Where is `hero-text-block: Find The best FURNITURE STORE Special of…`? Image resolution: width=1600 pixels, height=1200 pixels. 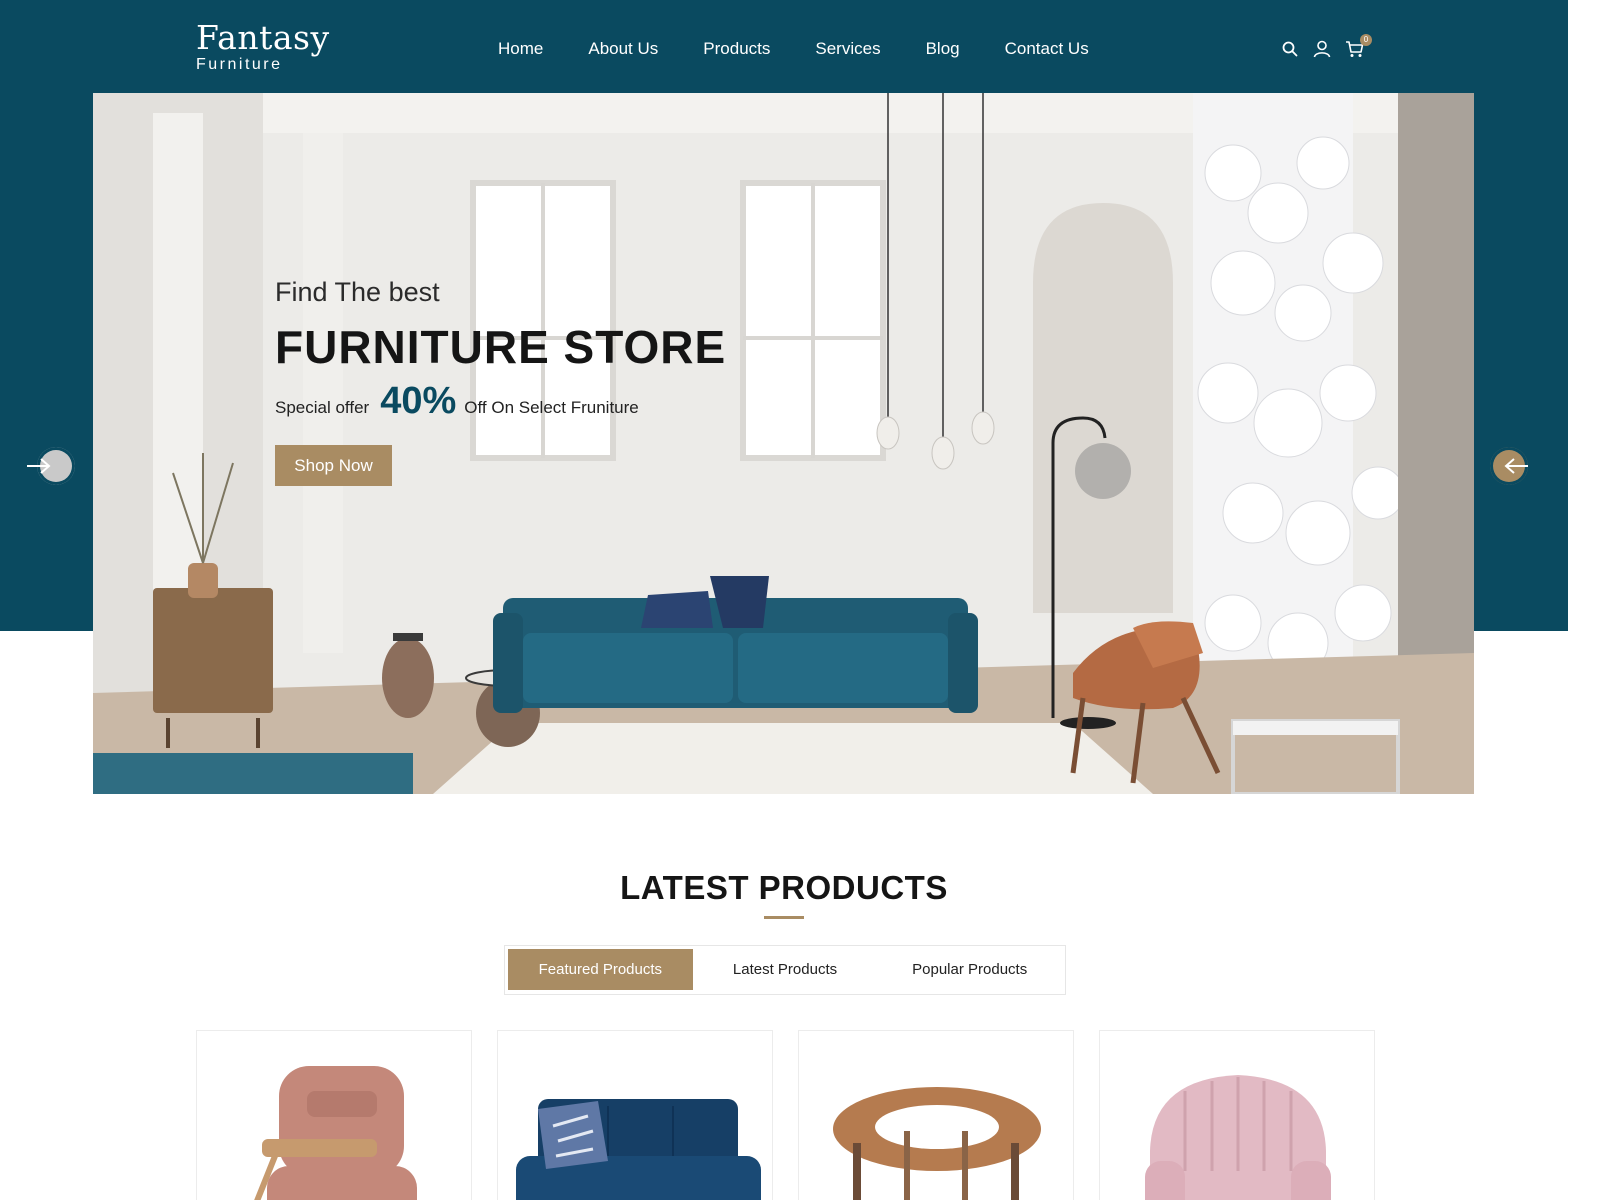 hero-text-block: Find The best FURNITURE STORE Special of… is located at coordinates (500, 381).